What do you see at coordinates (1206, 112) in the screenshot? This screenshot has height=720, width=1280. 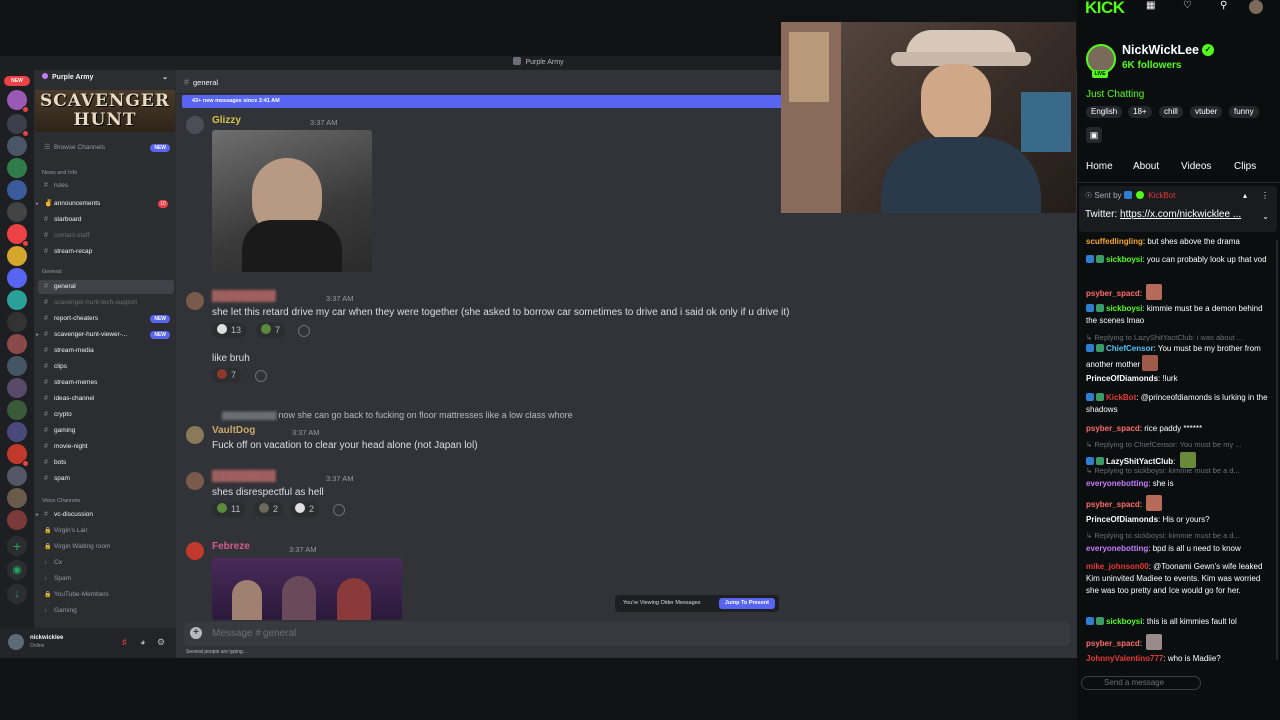 I see `tag-chip: vtuber` at bounding box center [1206, 112].